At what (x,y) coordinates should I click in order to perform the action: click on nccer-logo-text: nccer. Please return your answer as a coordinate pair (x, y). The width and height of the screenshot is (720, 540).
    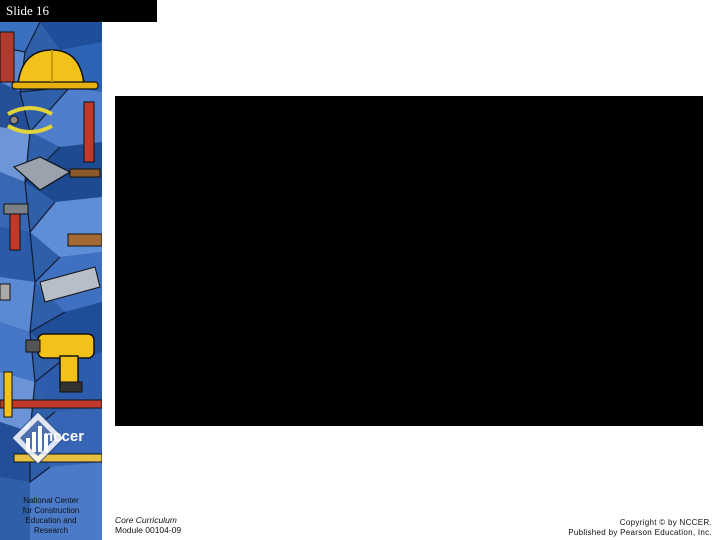
    Looking at the image, I should click on (64, 436).